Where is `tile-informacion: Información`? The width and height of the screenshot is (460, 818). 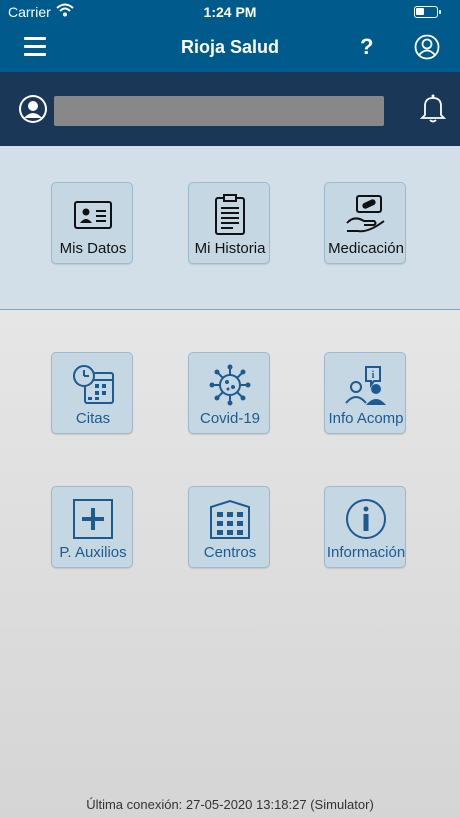 tile-informacion: Información is located at coordinates (365, 527).